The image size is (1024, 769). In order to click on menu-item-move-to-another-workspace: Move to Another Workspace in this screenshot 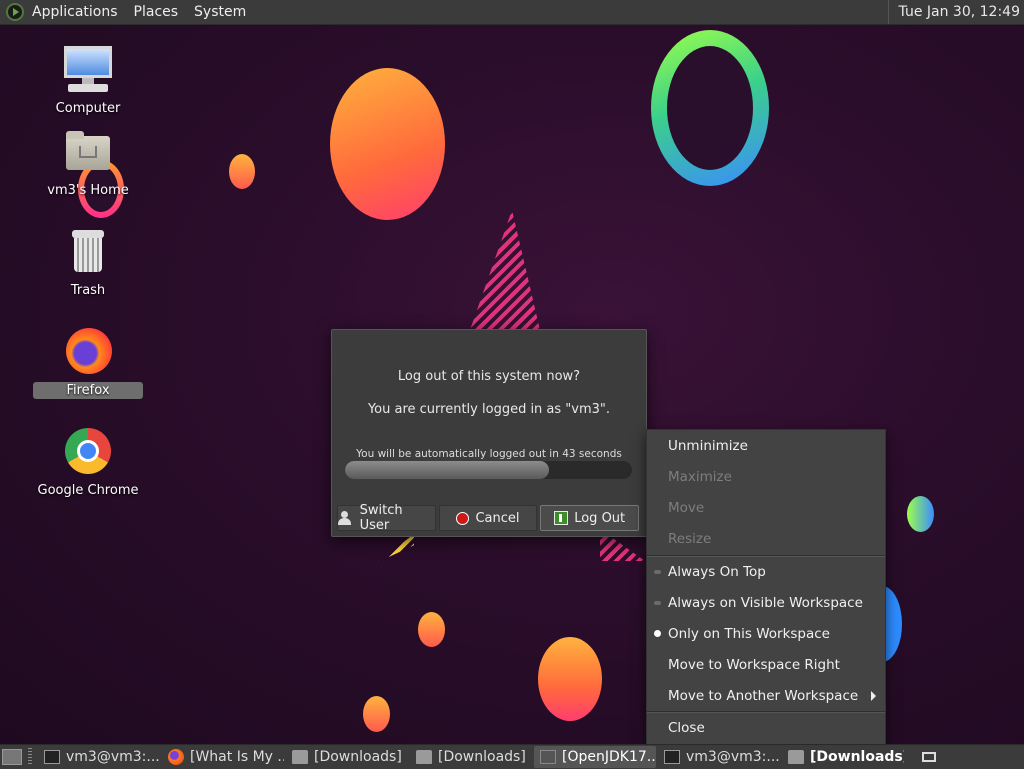, I will do `click(766, 696)`.